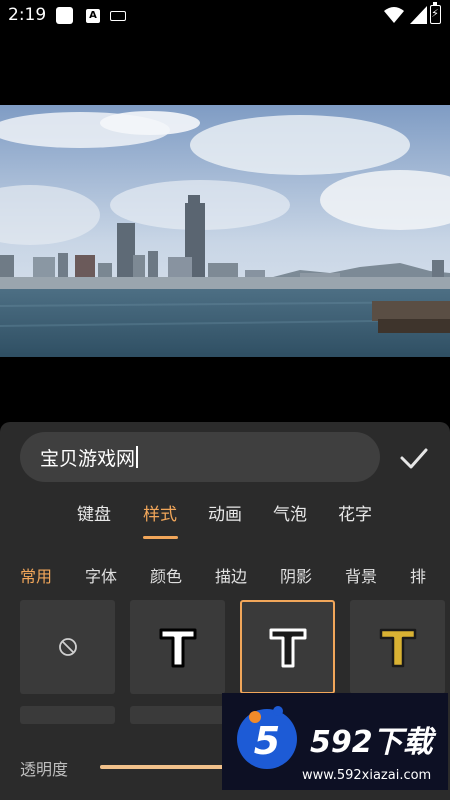  Describe the element at coordinates (435, 13) in the screenshot. I see `battery-charging-icon: ⚡` at that location.